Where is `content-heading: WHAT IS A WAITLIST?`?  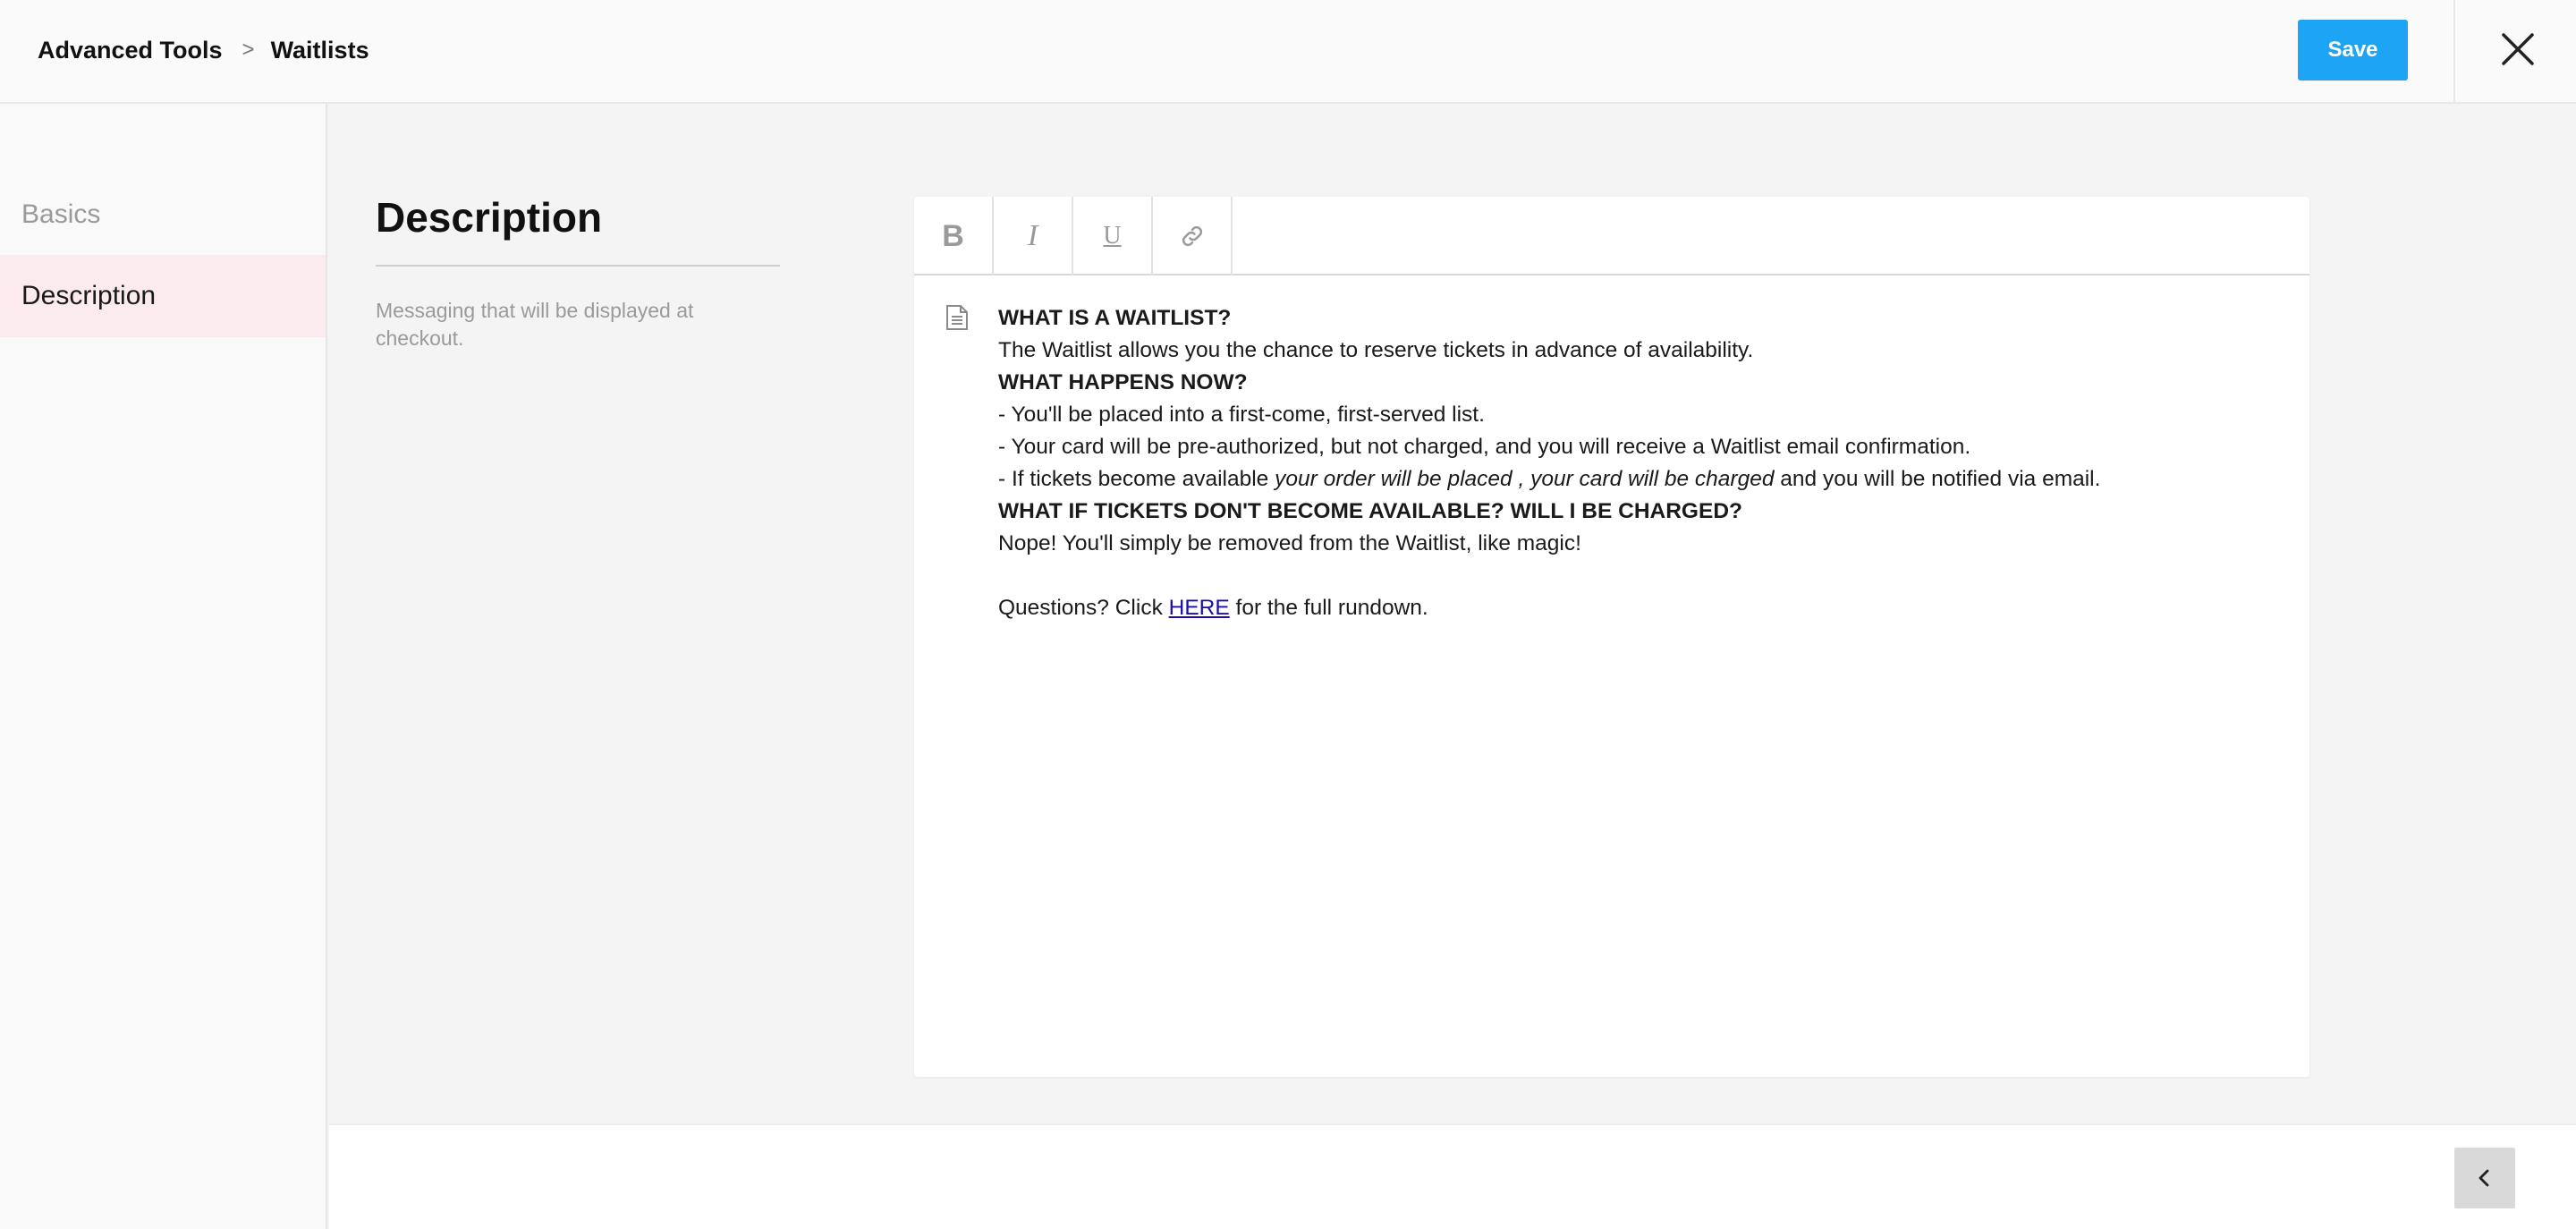 content-heading: WHAT IS A WAITLIST? is located at coordinates (1115, 318).